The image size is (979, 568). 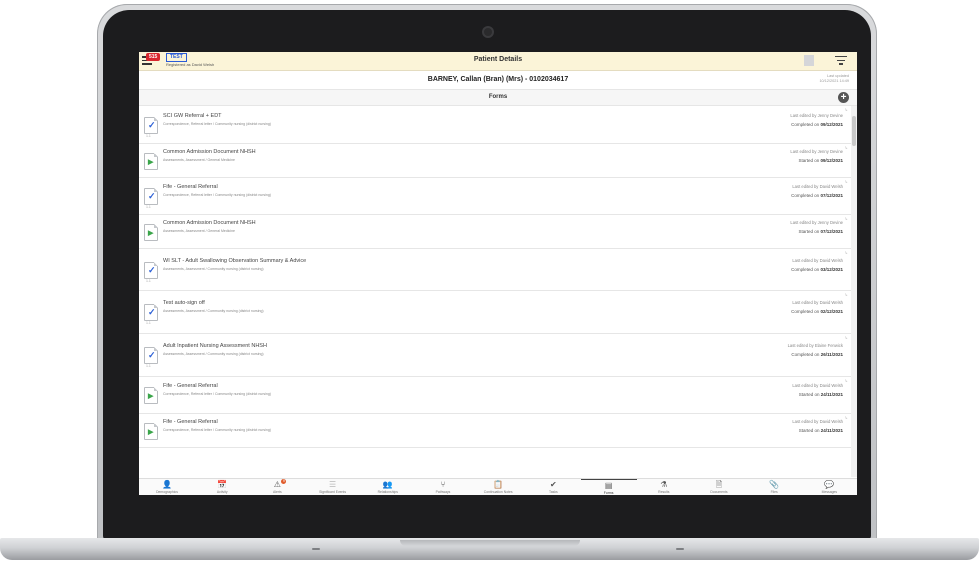 I want to click on tab-files: 📎 Files, so click(x=774, y=487).